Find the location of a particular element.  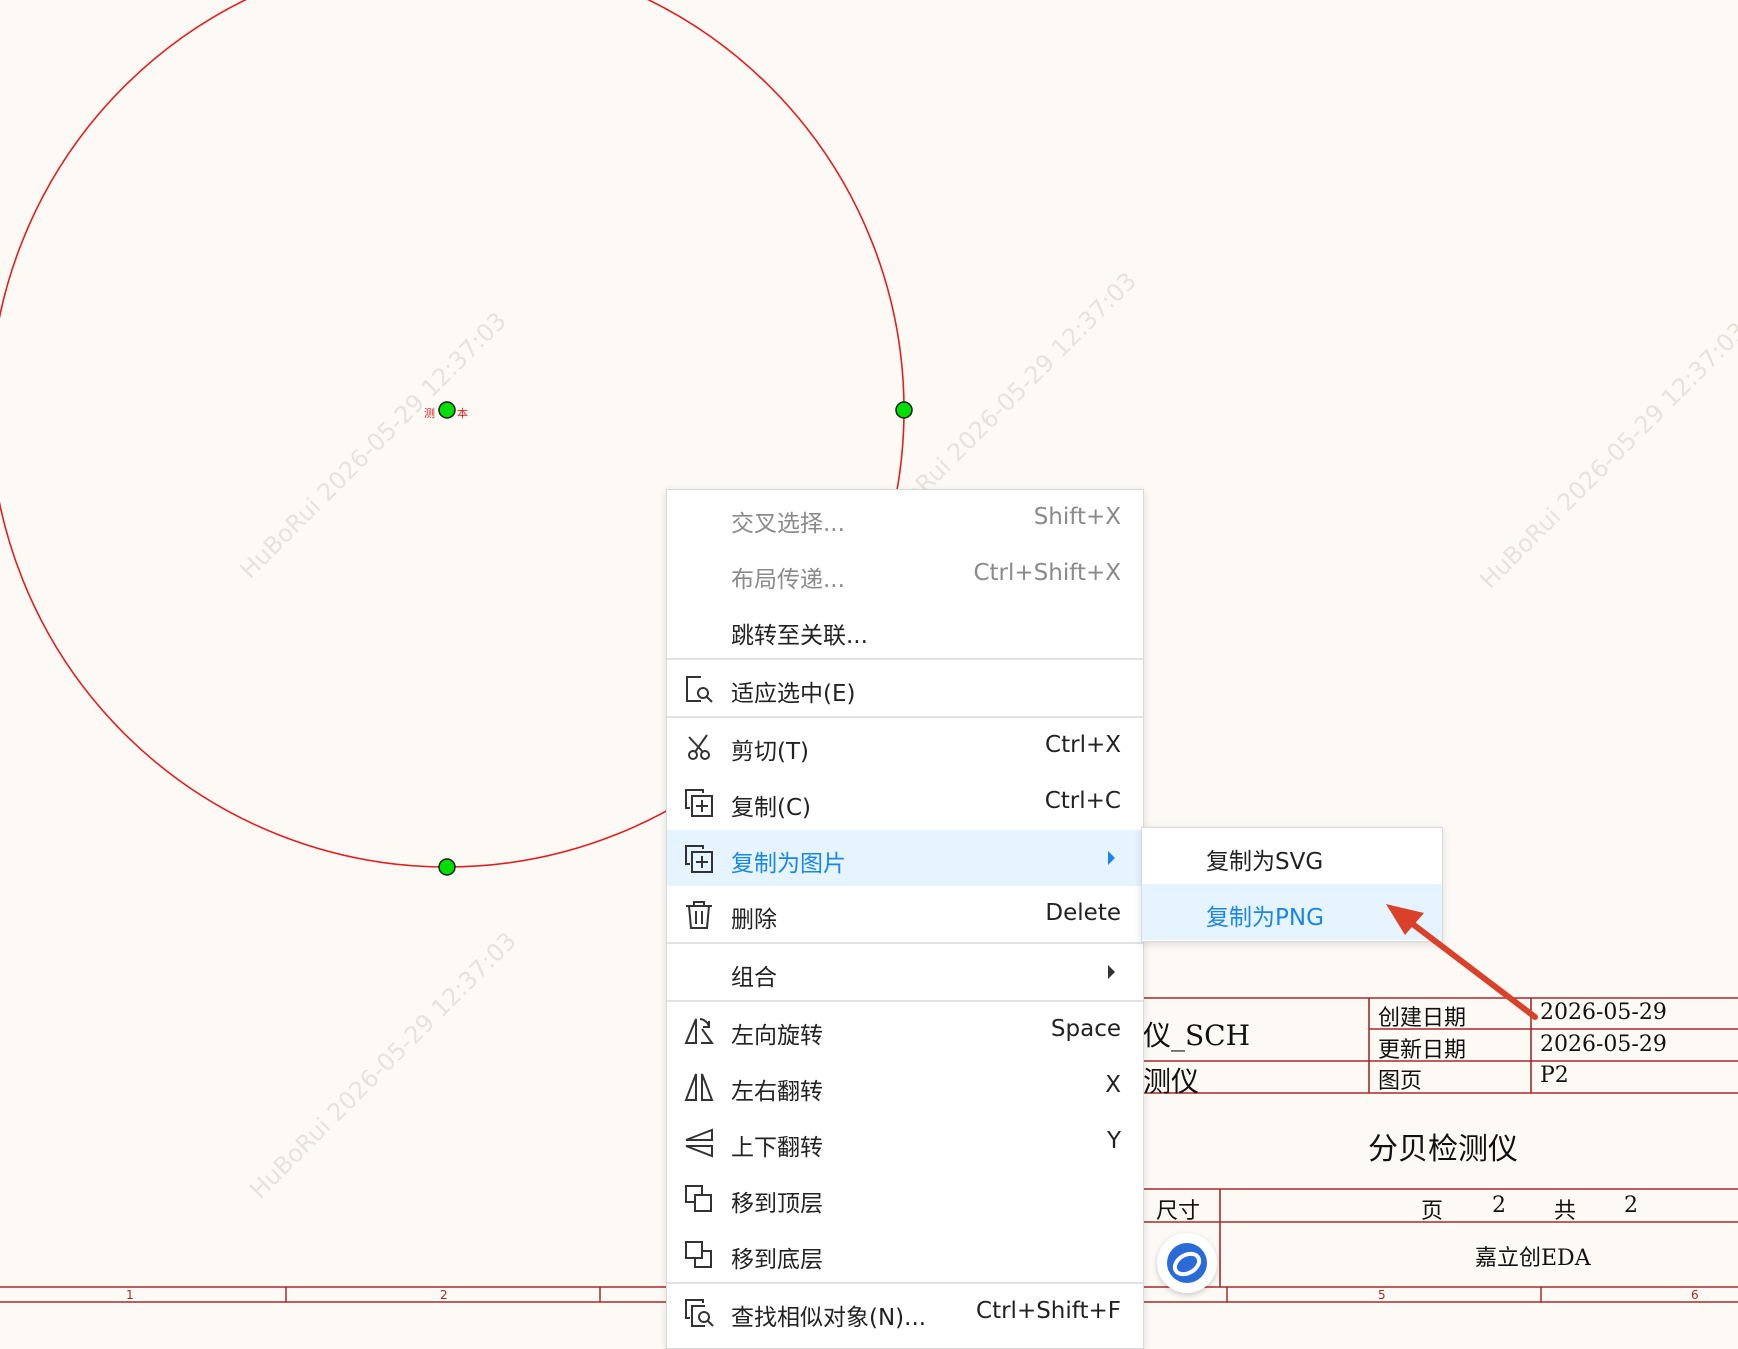

annotation-arrow-layer is located at coordinates (1462, 962).